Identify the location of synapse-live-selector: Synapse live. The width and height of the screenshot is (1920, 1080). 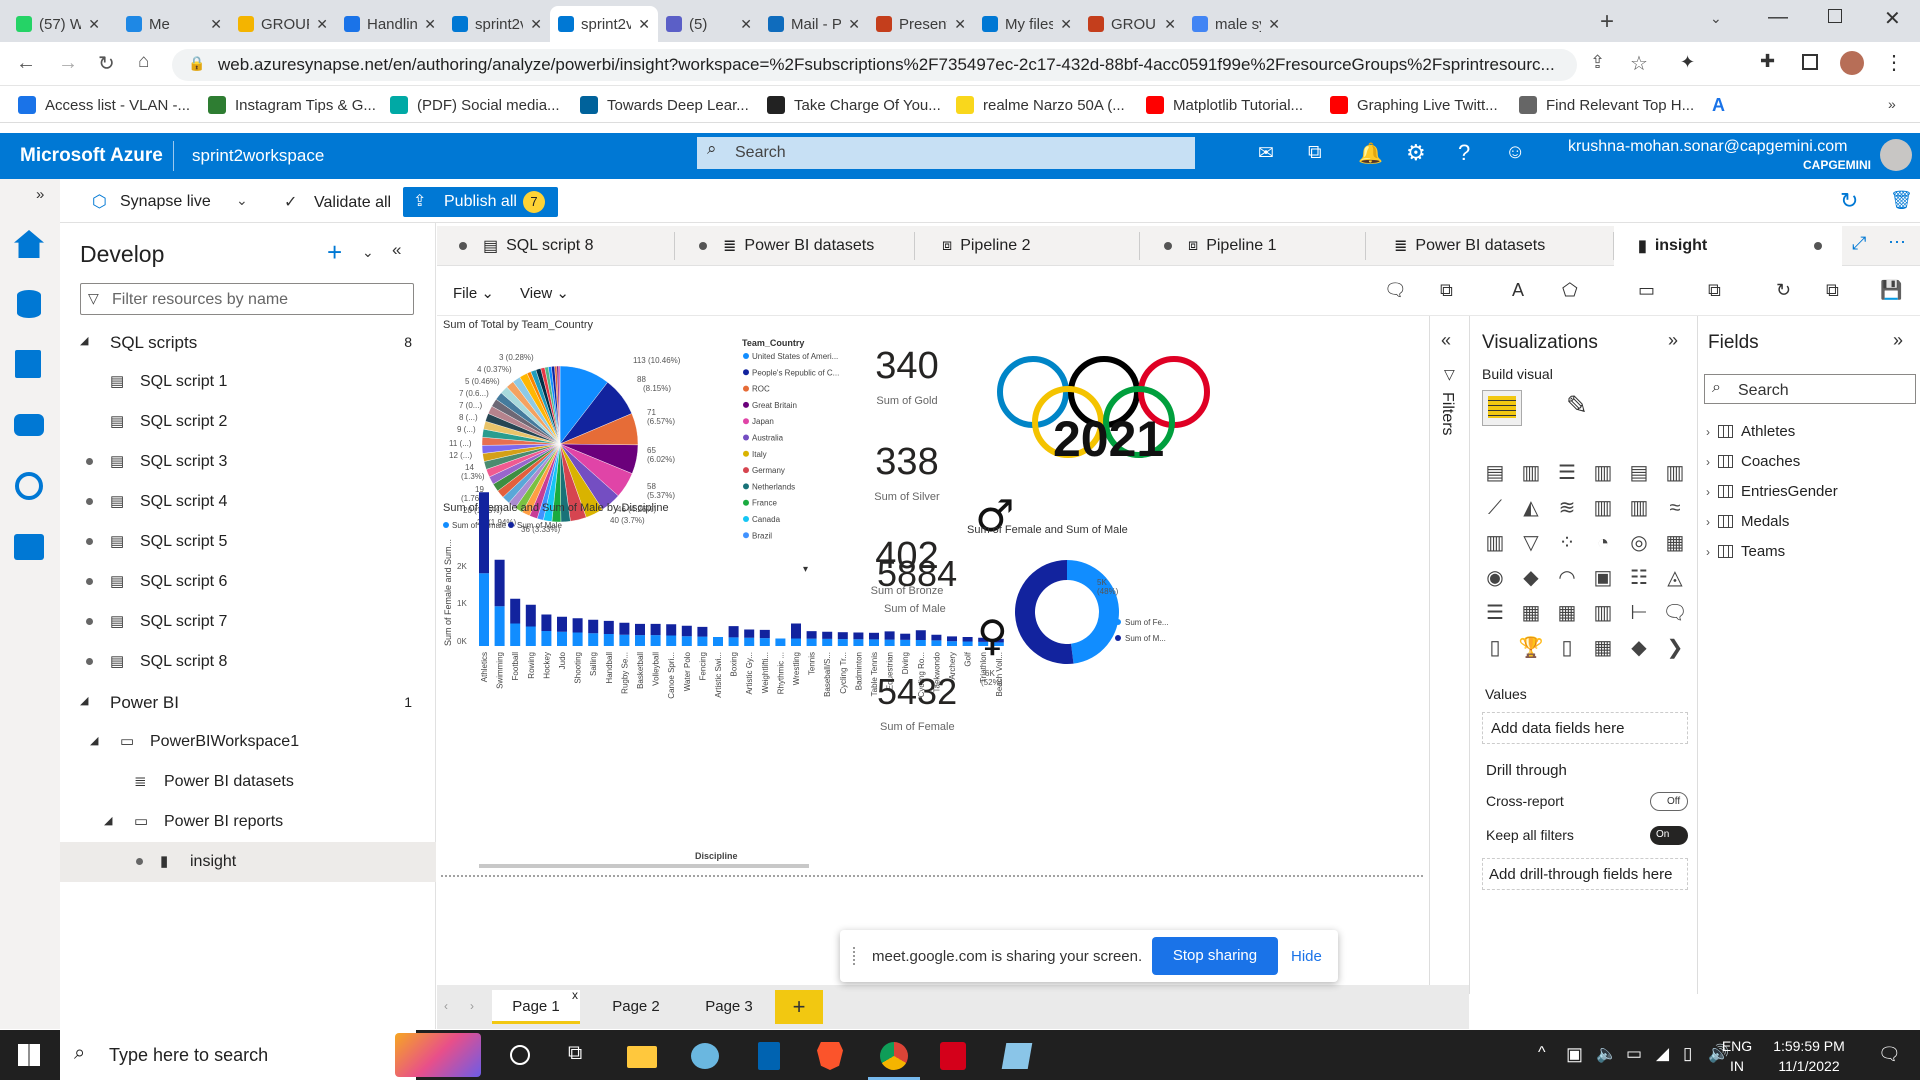
(165, 202).